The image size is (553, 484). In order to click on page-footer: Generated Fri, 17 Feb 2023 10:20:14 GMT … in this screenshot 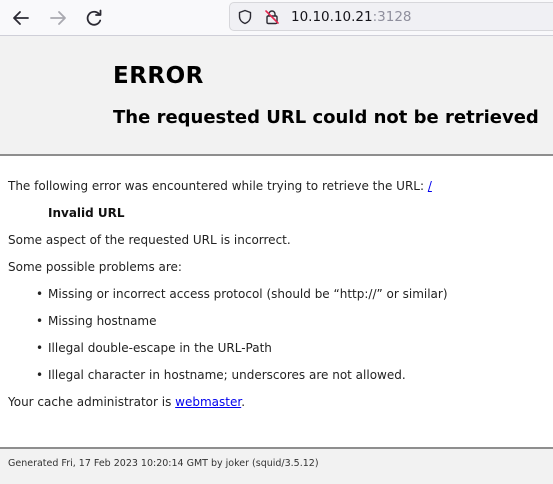, I will do `click(276, 465)`.